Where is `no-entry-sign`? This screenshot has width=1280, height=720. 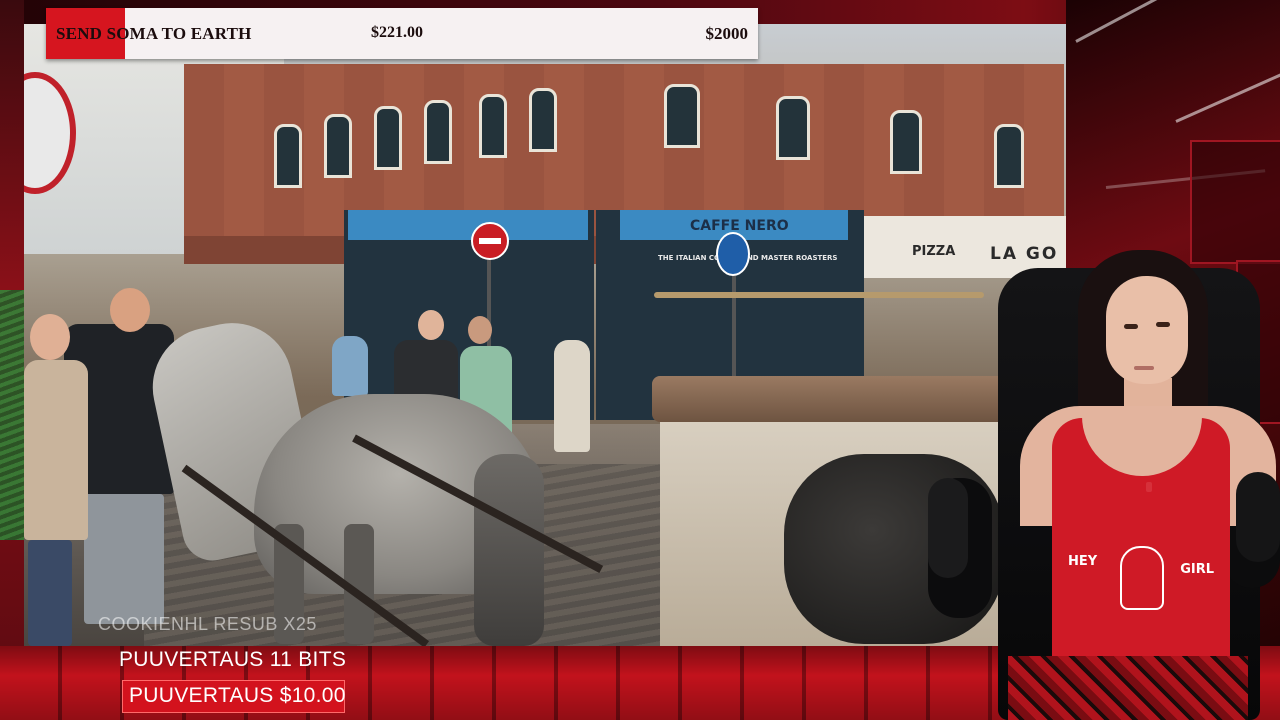
no-entry-sign is located at coordinates (490, 241).